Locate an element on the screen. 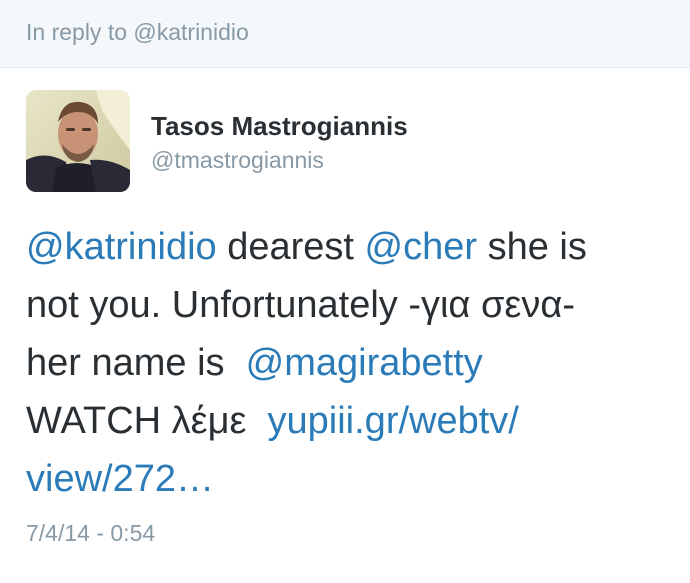  tweet-line: her name is @magirabetty is located at coordinates (346, 363).